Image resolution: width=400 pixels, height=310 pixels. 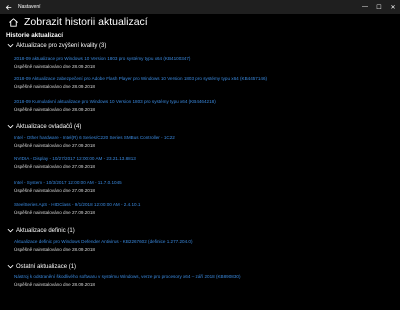 What do you see at coordinates (61, 45) in the screenshot?
I see `group-label: Aktualizace pro zvýšení kvality (3)` at bounding box center [61, 45].